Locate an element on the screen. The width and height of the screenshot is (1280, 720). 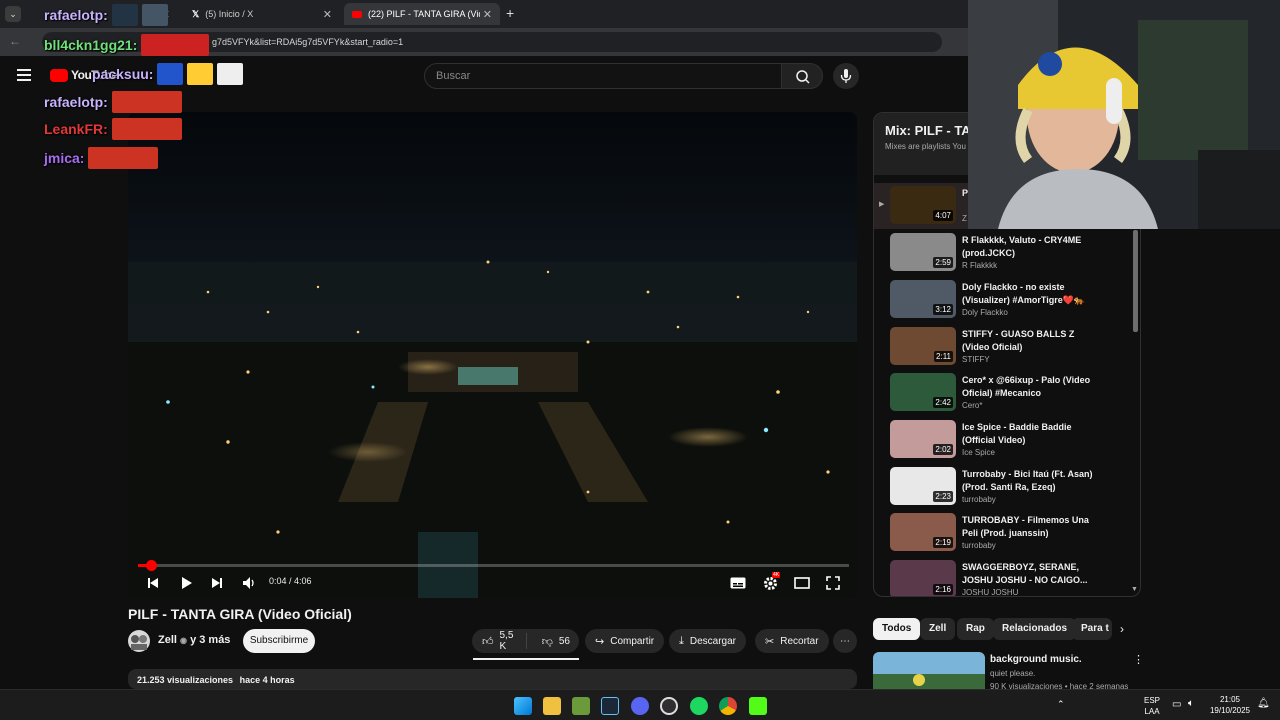
file-explorer-icon is located at coordinates (552, 706).